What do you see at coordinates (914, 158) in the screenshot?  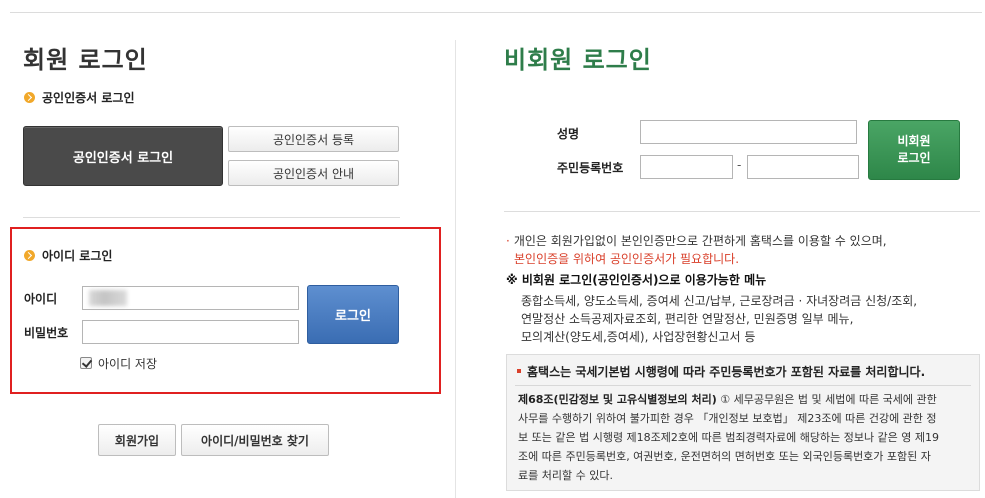 I see `guest-login-button-line2: 로그인` at bounding box center [914, 158].